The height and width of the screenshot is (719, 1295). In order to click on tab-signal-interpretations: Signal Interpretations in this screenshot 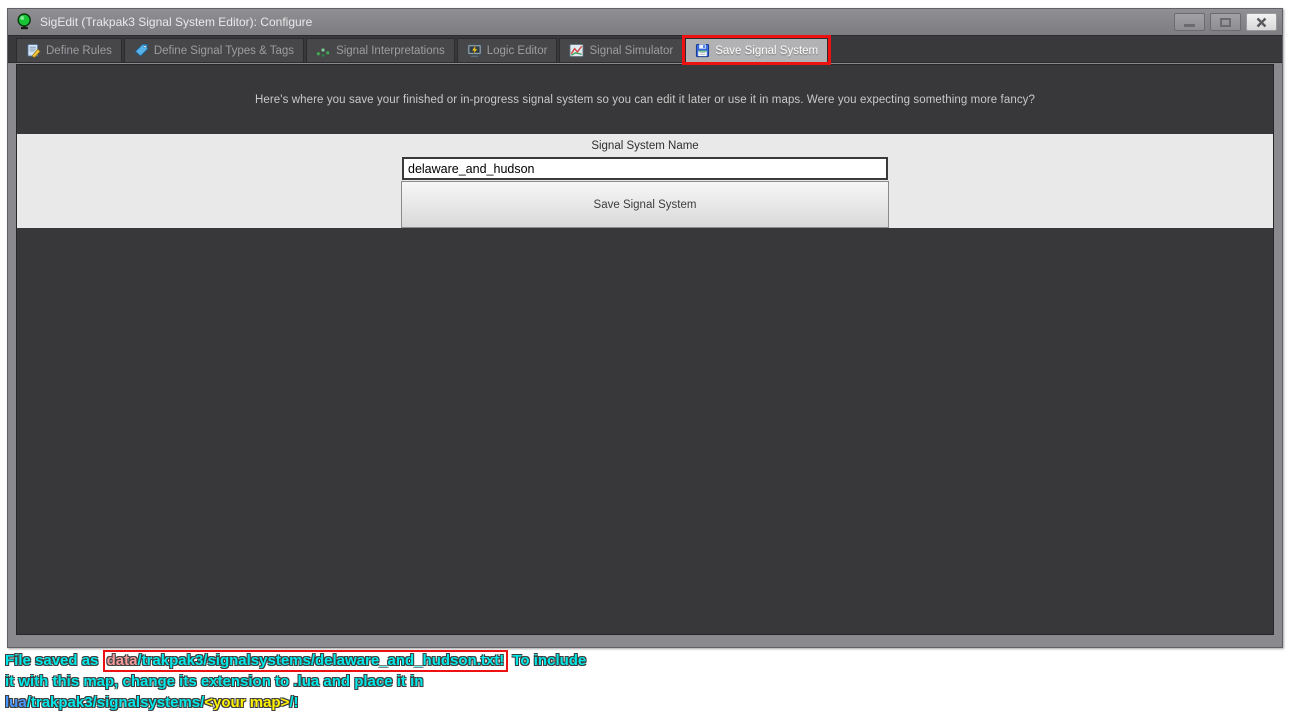, I will do `click(380, 50)`.